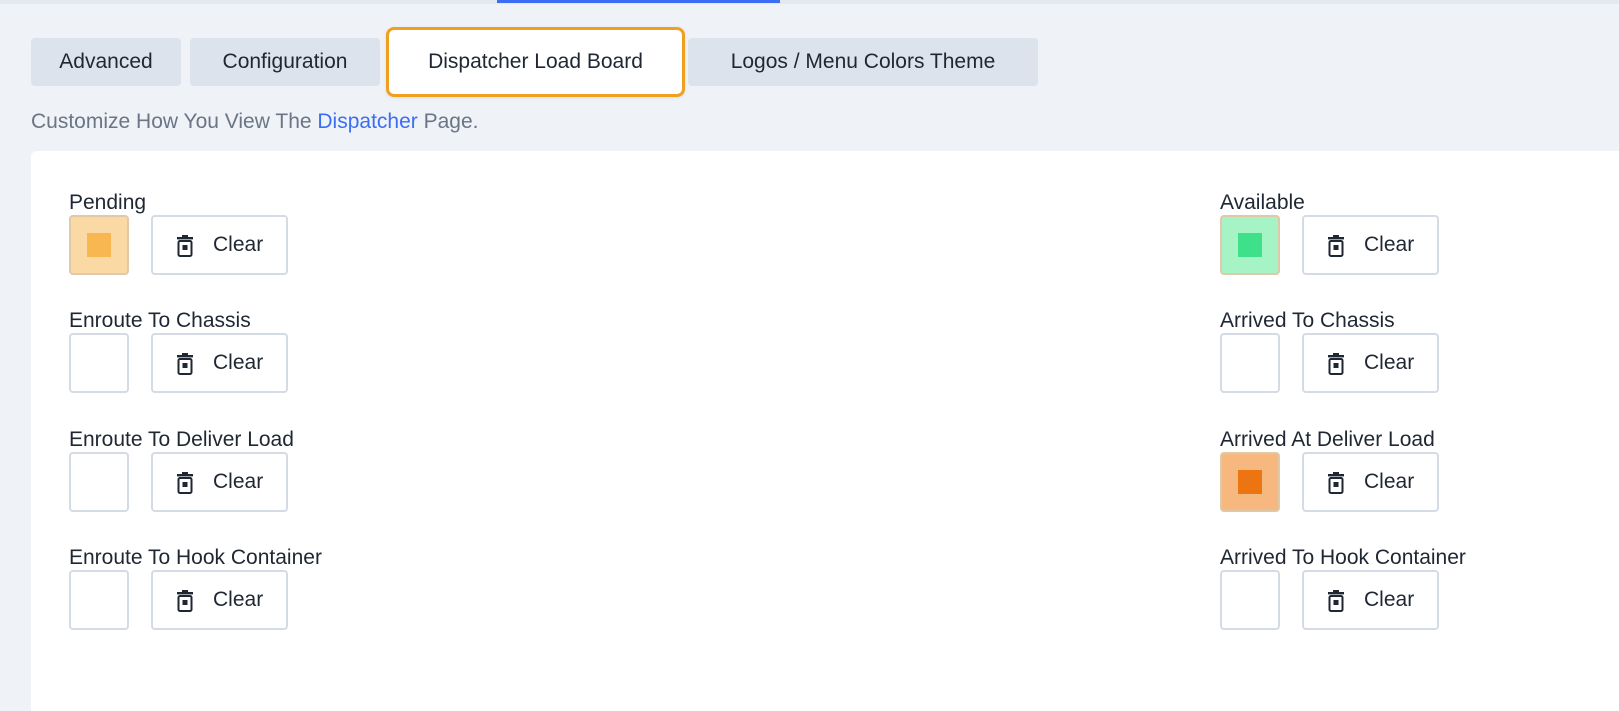  Describe the element at coordinates (181, 439) in the screenshot. I see `status-label: Enroute To Deliver Load` at that location.